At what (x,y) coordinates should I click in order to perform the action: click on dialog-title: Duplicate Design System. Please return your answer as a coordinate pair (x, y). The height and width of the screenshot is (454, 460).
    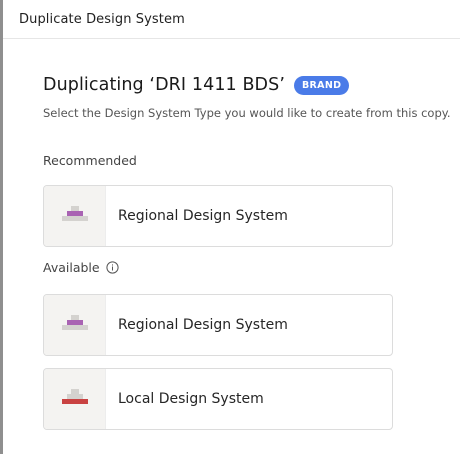
    Looking at the image, I should click on (102, 19).